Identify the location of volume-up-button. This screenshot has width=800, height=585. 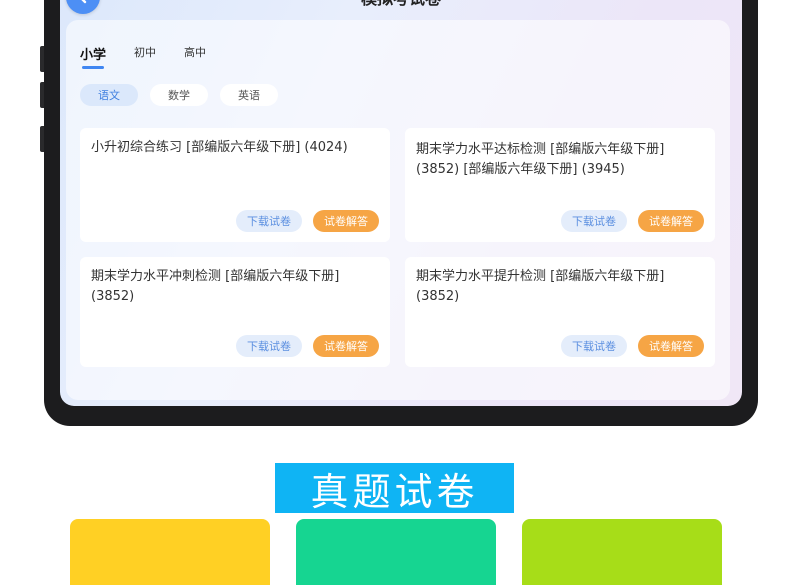
(42, 59).